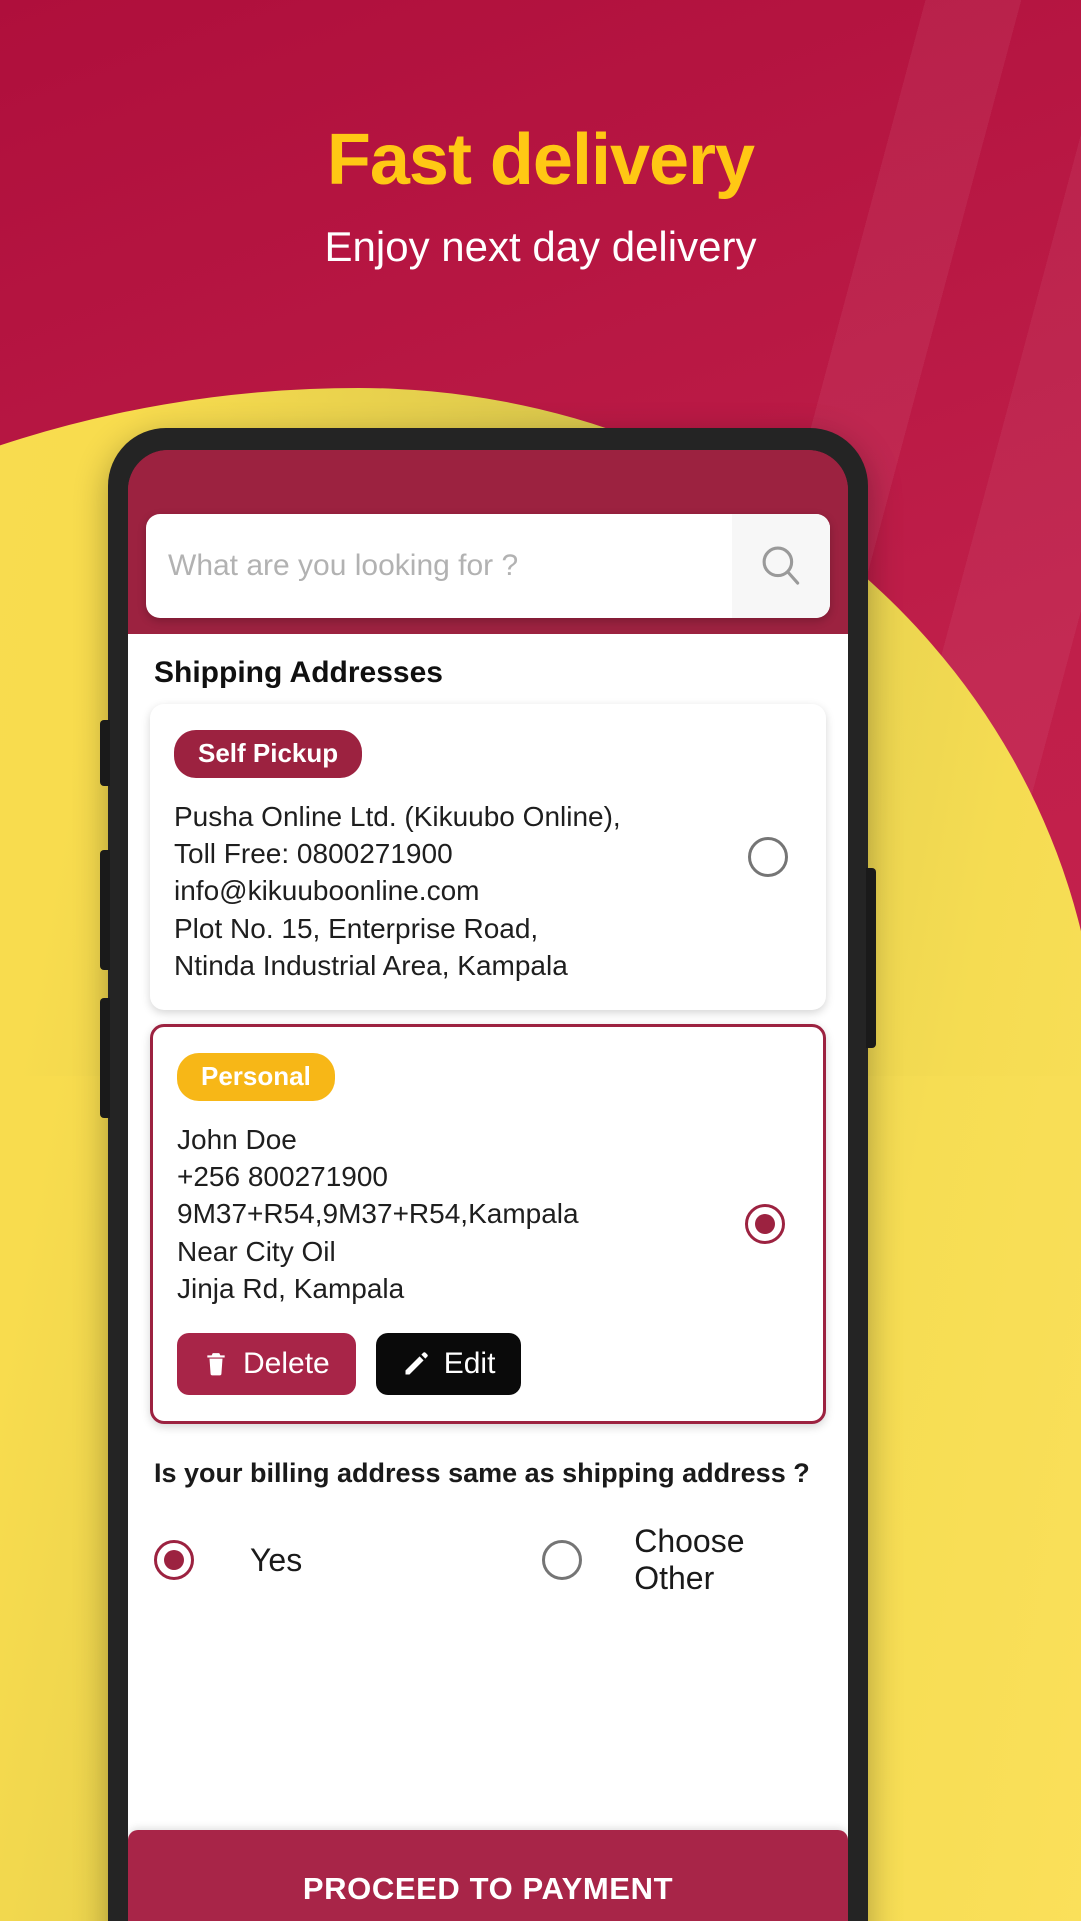 The width and height of the screenshot is (1081, 1921). I want to click on delete-button-label: Delete, so click(286, 1364).